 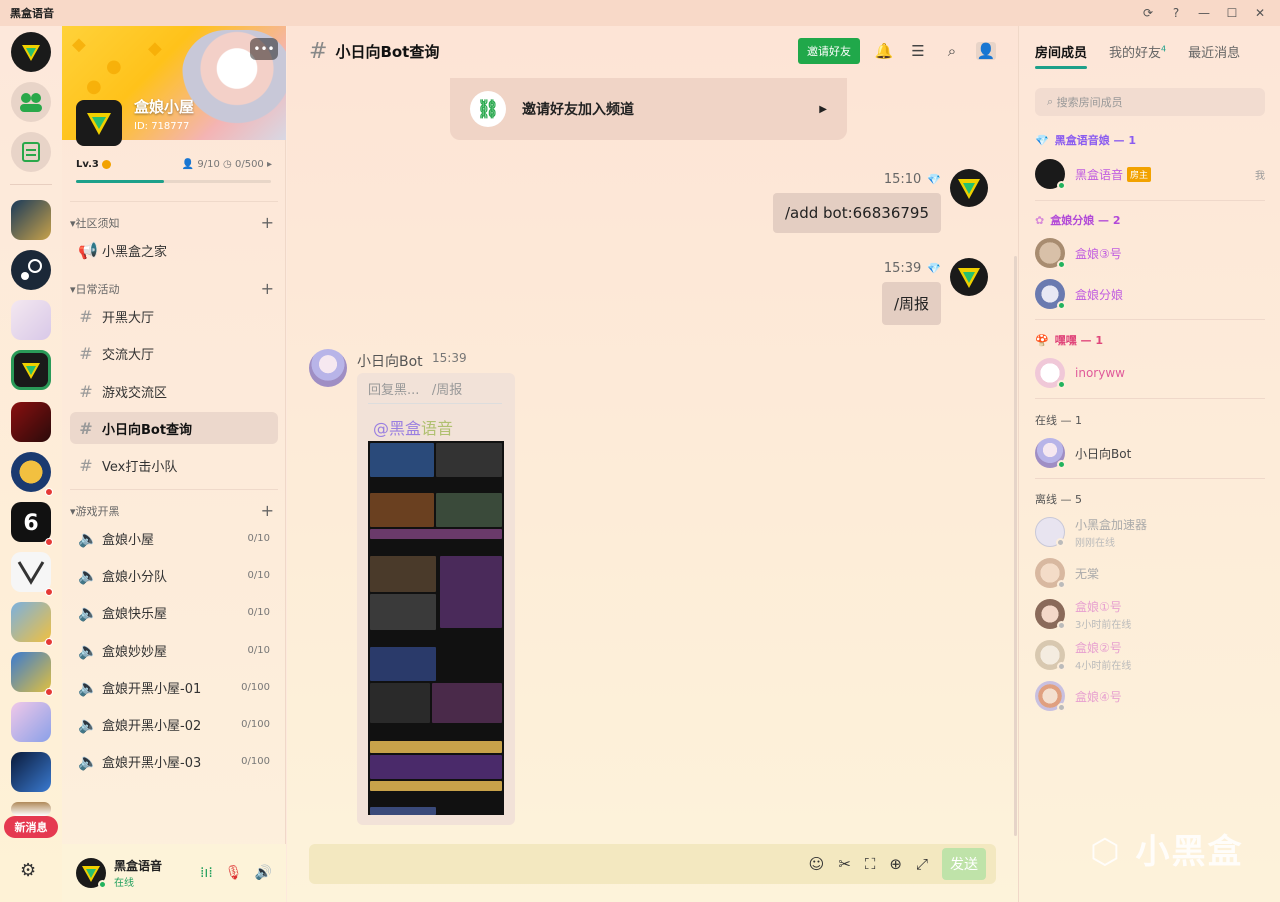 I want to click on steam-server-icon, so click(x=31, y=270).